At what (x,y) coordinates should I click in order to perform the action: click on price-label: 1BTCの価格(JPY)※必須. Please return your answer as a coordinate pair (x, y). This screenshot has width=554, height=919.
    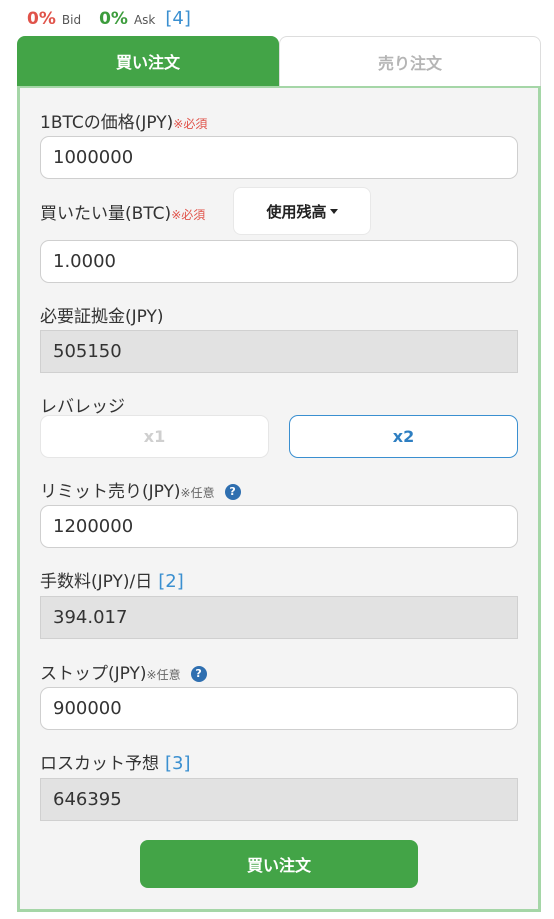
    Looking at the image, I should click on (123, 120).